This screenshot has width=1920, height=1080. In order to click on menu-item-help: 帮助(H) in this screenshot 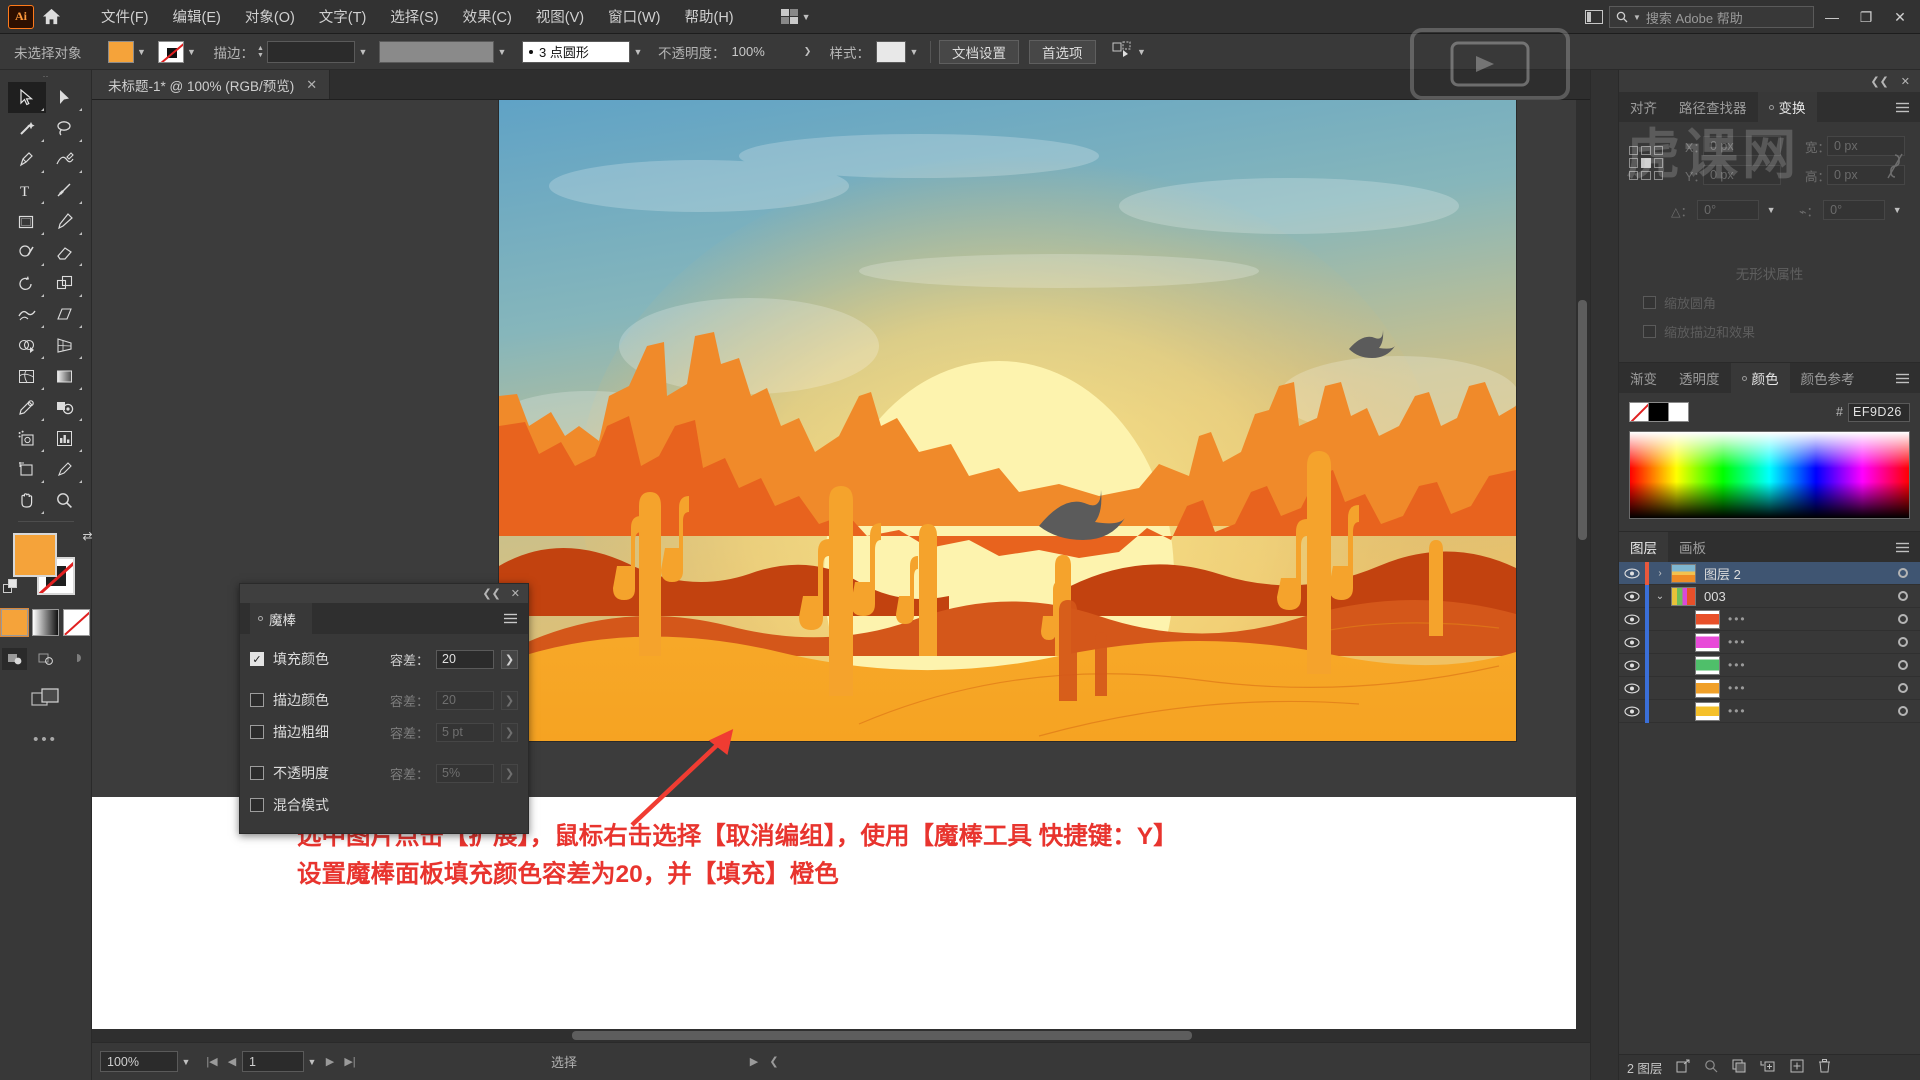, I will do `click(708, 16)`.